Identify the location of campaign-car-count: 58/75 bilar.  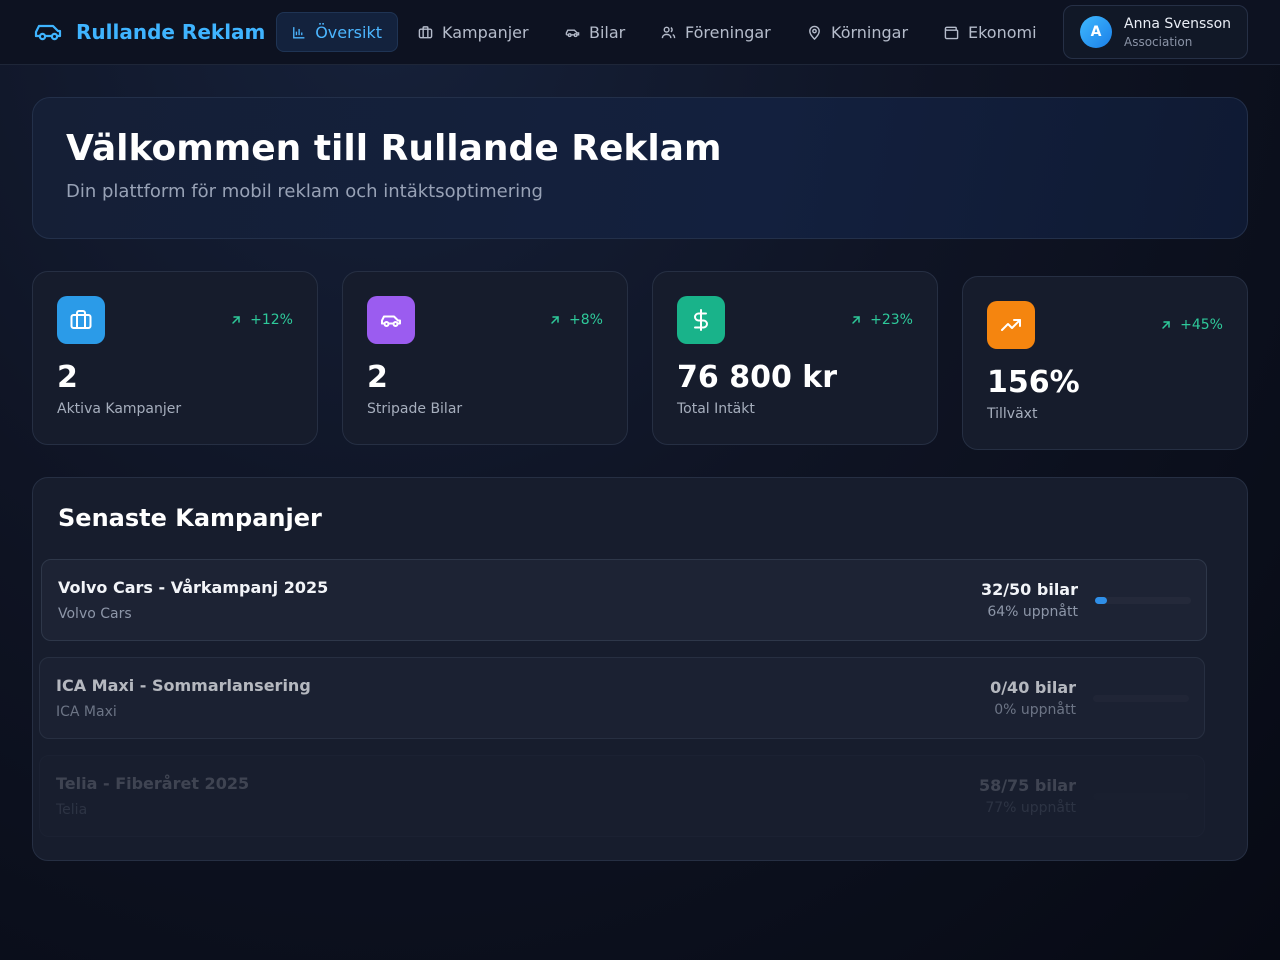
(1027, 785).